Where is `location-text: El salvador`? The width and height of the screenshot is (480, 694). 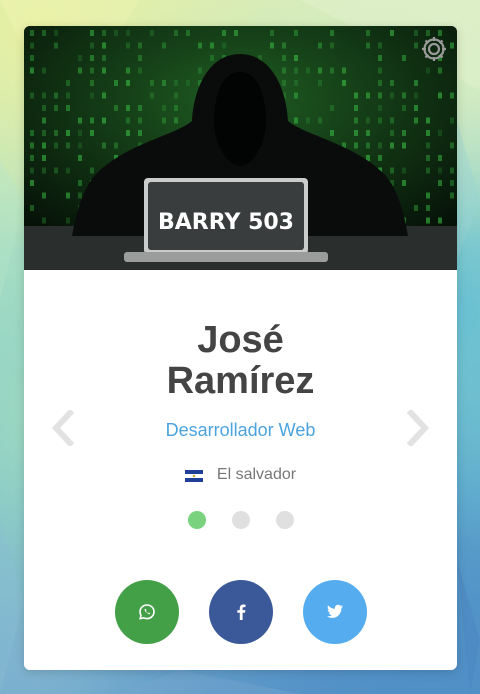 location-text: El salvador is located at coordinates (256, 474).